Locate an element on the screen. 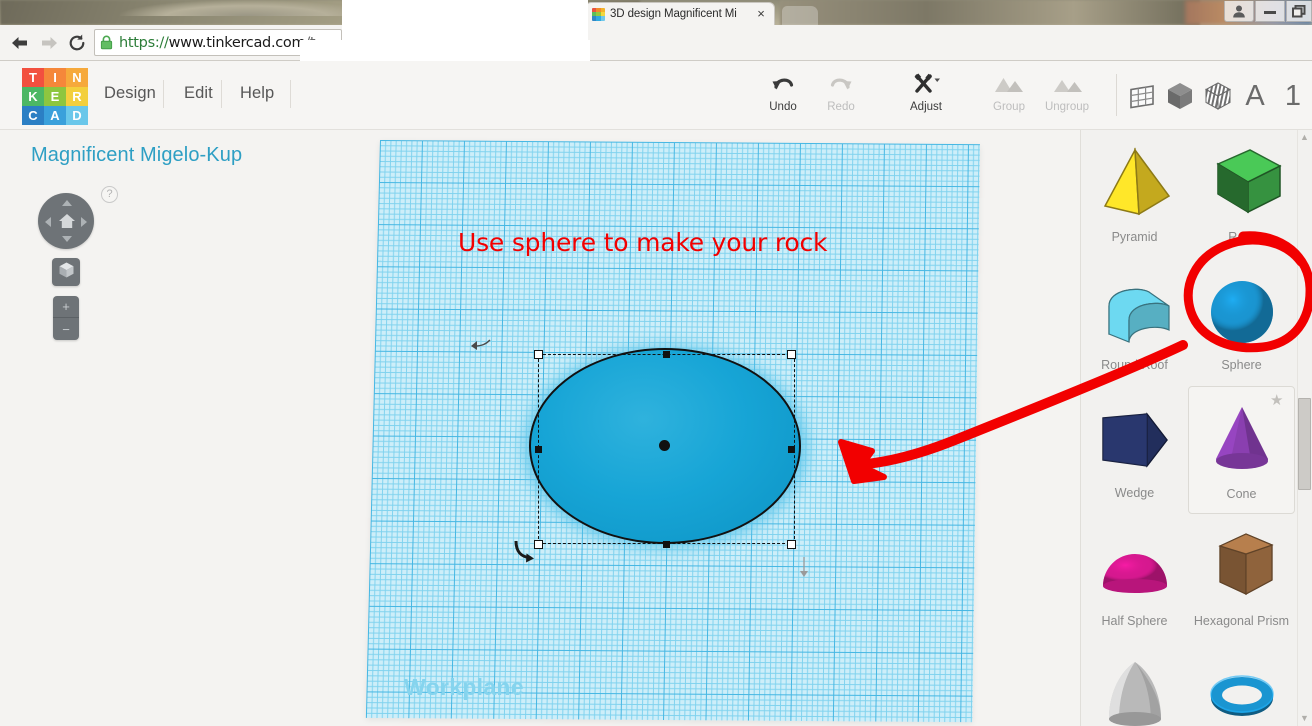  logo-tile-n: N is located at coordinates (77, 77).